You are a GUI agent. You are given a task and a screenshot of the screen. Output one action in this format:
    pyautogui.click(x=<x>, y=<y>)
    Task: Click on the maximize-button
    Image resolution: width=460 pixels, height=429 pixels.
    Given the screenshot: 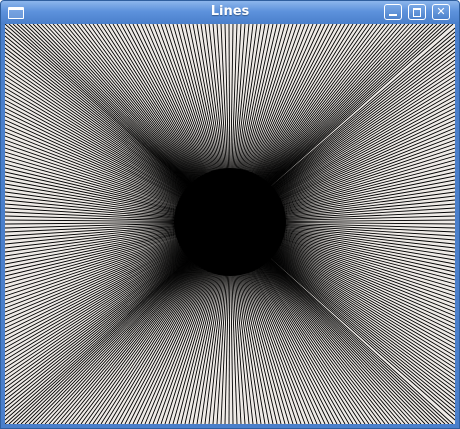 What is the action you would take?
    pyautogui.click(x=417, y=12)
    